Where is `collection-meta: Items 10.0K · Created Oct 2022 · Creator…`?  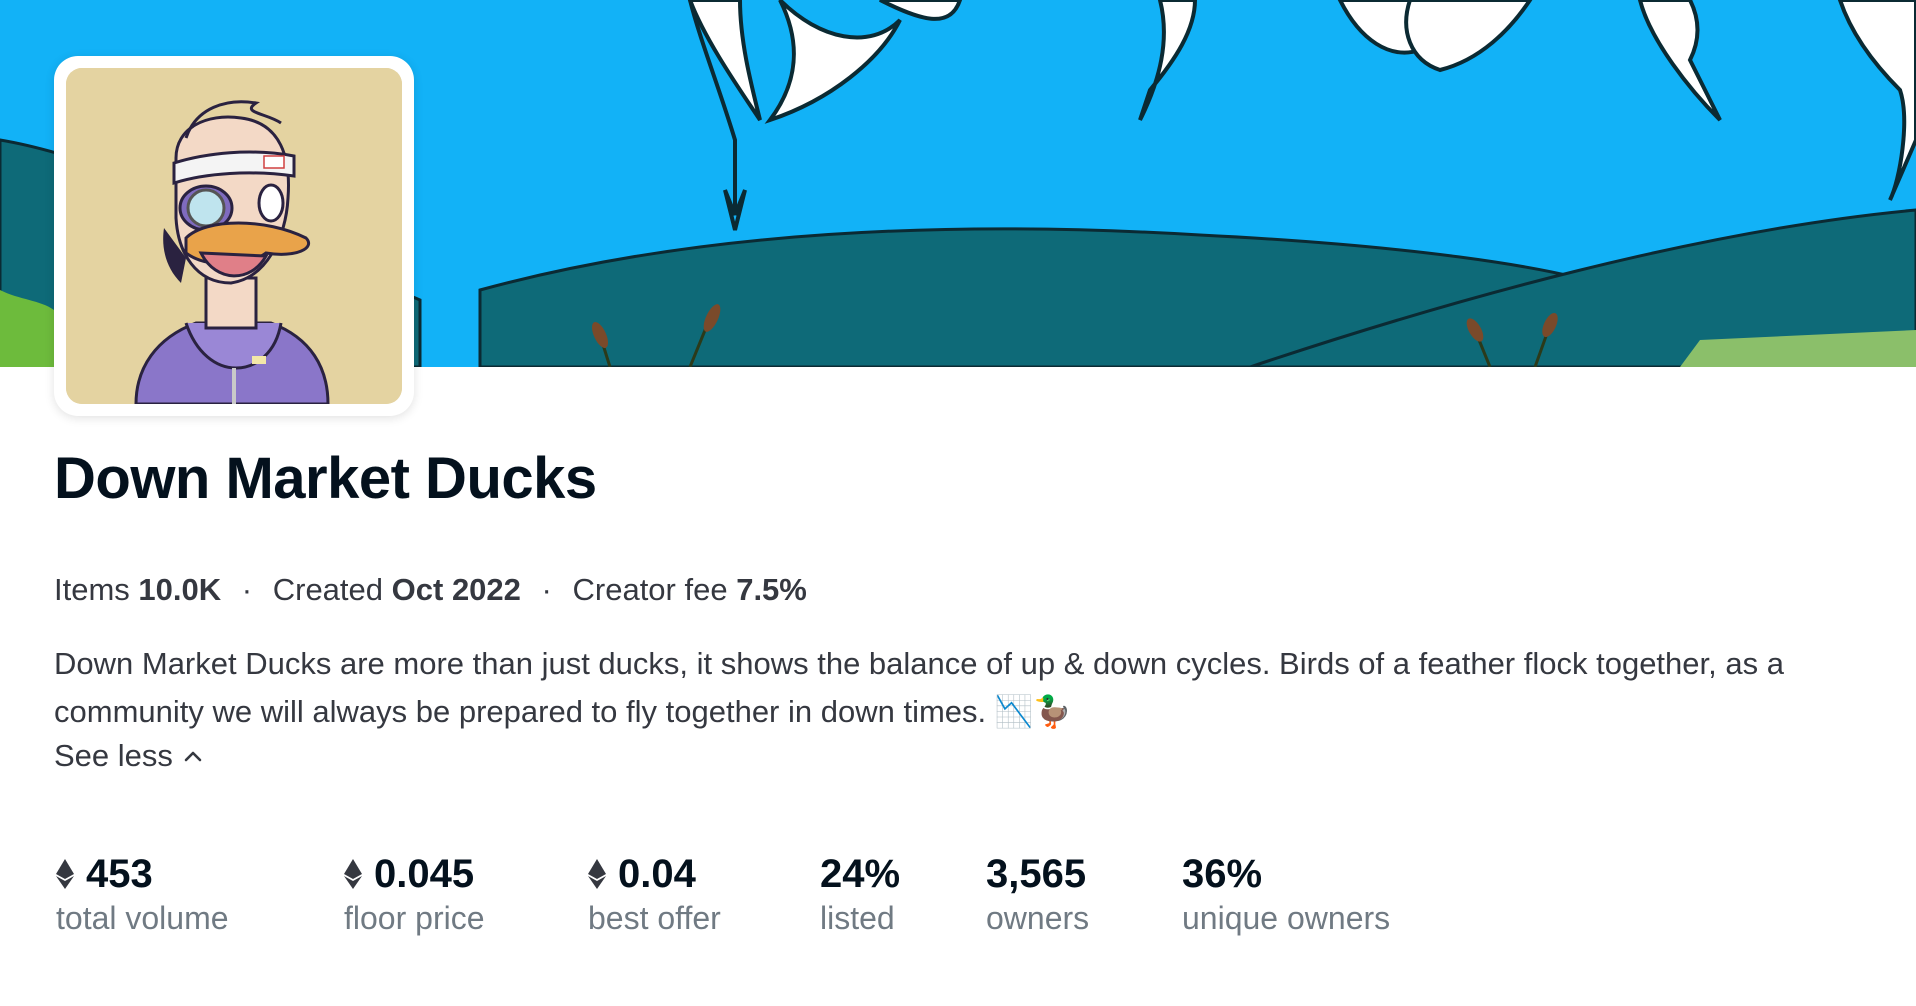
collection-meta: Items 10.0K · Created Oct 2022 · Creator… is located at coordinates (430, 590).